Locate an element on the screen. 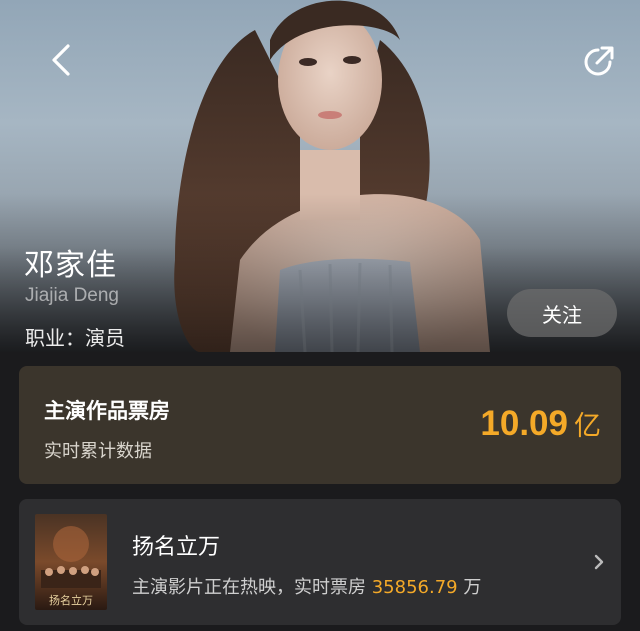  box-office-title: 主演作品票房 is located at coordinates (107, 411).